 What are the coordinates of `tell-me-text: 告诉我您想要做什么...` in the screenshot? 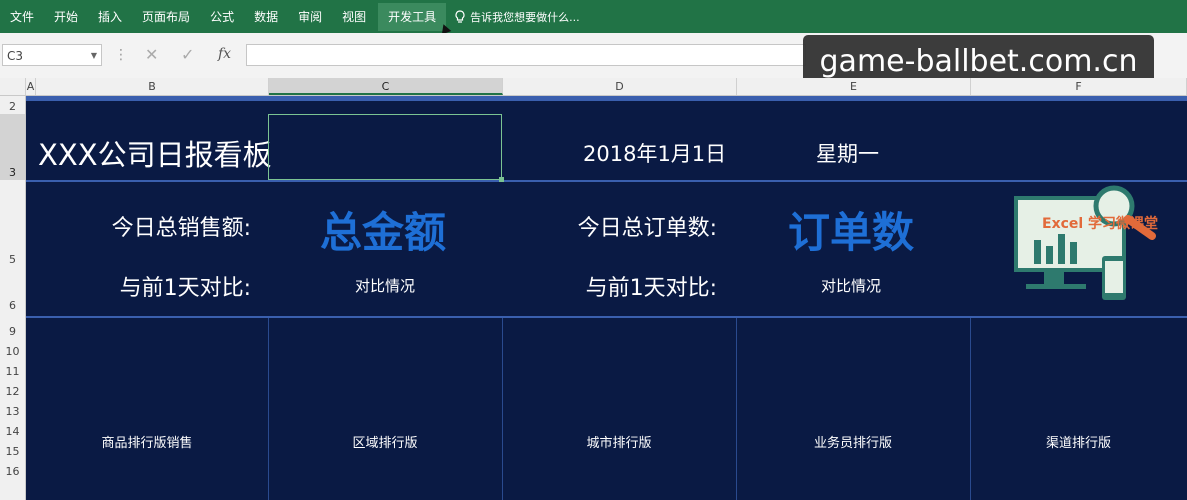 It's located at (525, 17).